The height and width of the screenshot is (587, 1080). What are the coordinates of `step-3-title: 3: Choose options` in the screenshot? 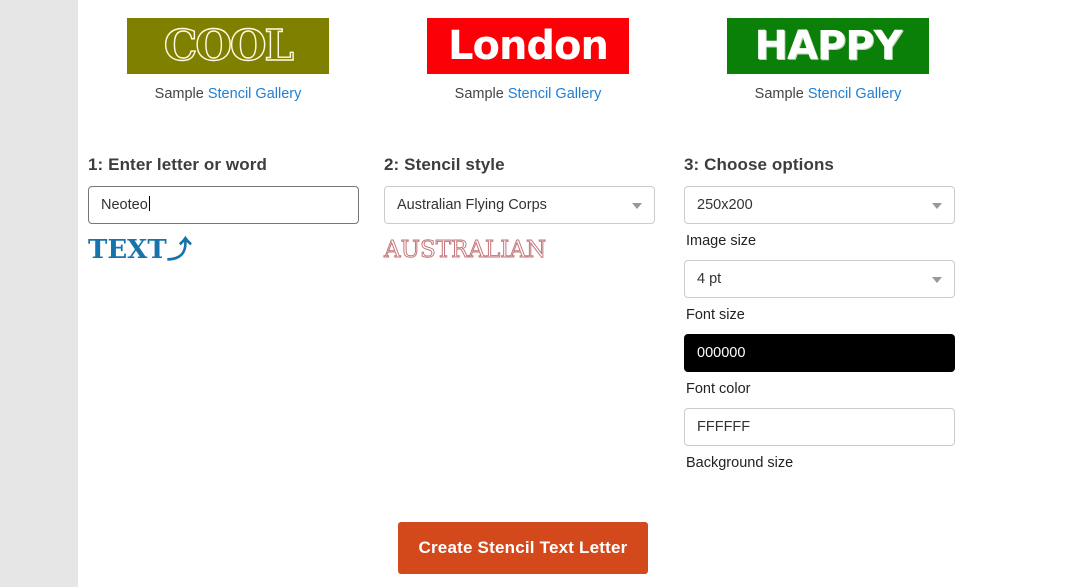 It's located at (759, 164).